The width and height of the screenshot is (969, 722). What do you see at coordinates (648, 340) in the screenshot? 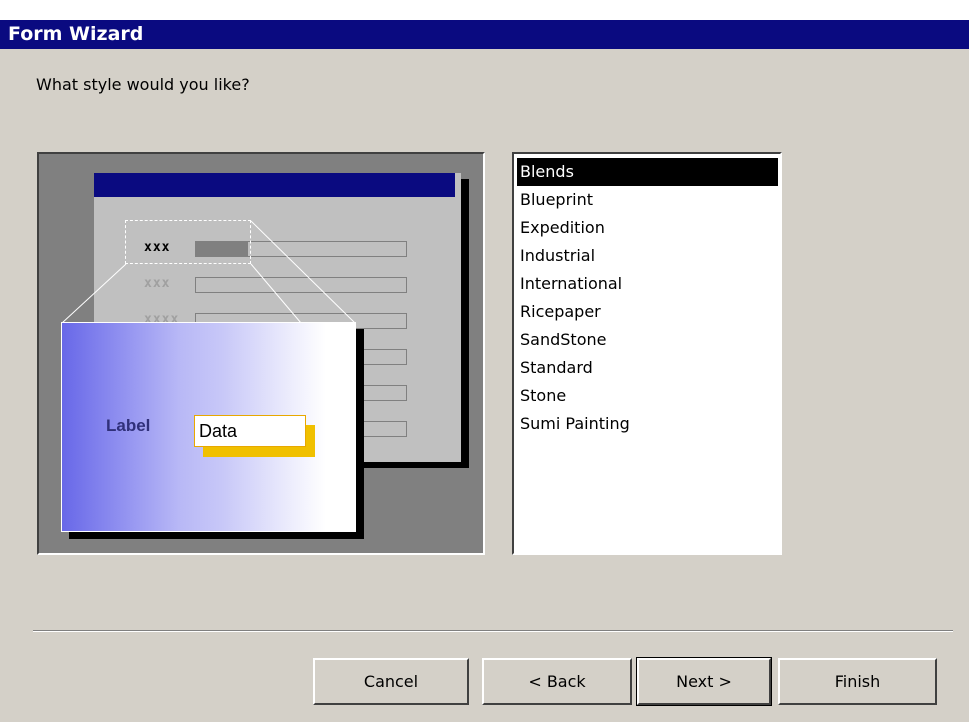
I see `style-item-sandstone: SandStone` at bounding box center [648, 340].